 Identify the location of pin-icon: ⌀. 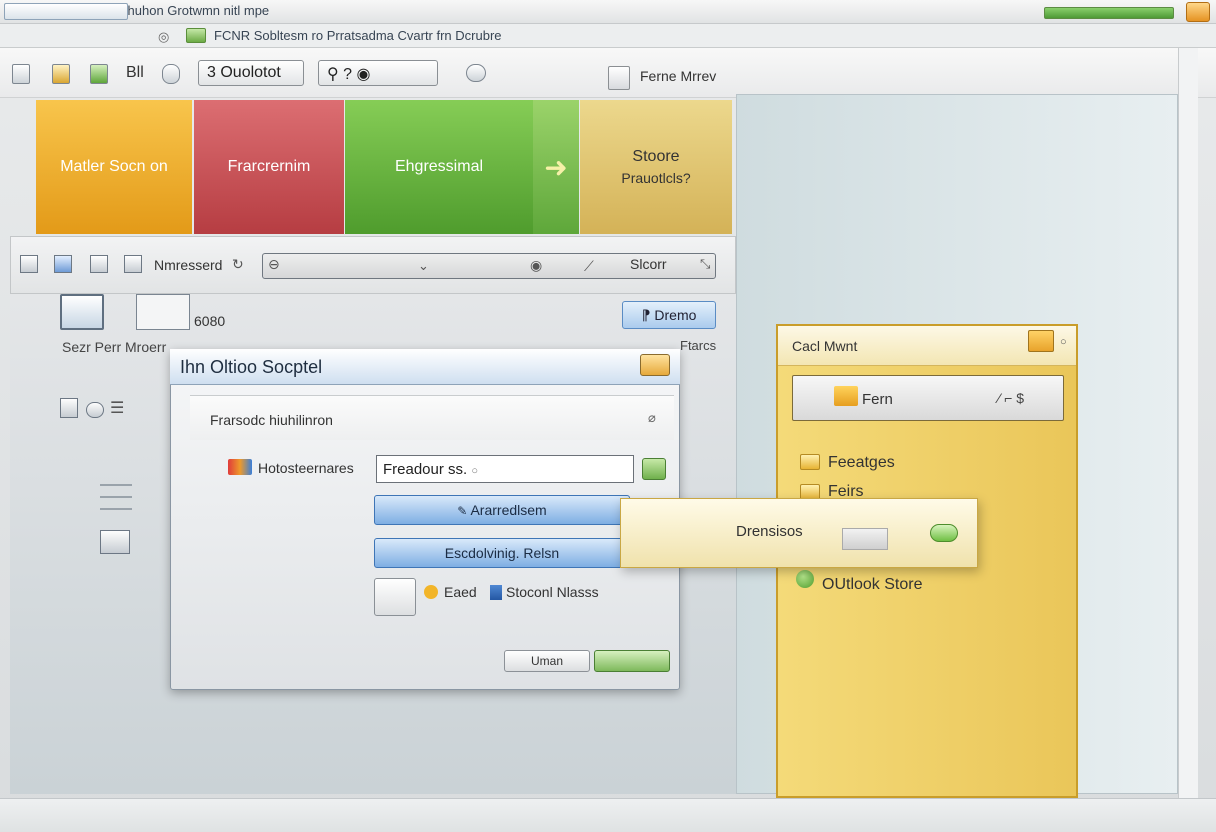
(652, 418).